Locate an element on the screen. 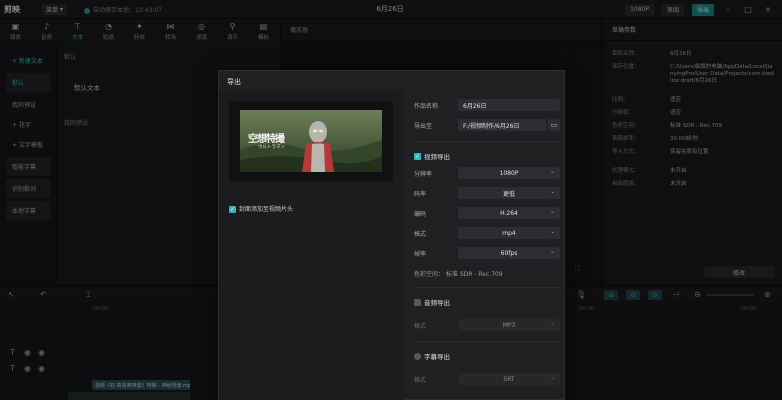 Image resolution: width=782 pixels, height=400 pixels. resolution-value: 1080P is located at coordinates (509, 173).